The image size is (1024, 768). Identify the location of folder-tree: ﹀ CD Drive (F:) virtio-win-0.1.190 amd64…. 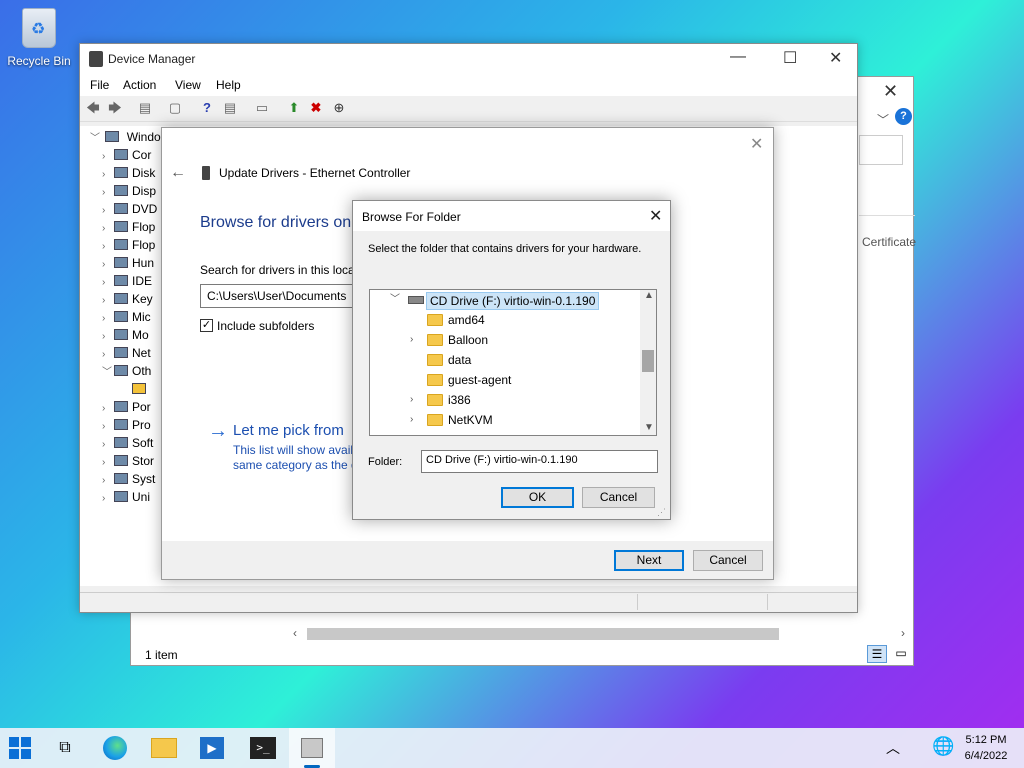
(513, 362).